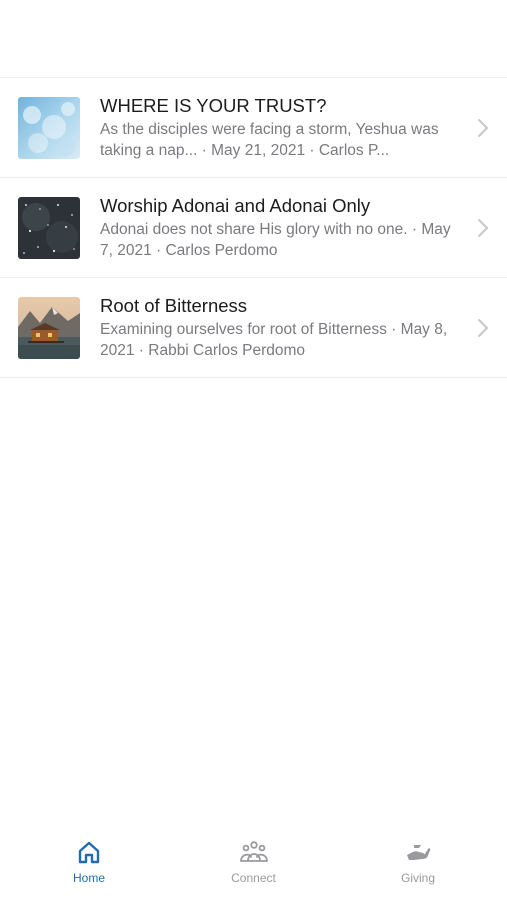 The width and height of the screenshot is (507, 900). I want to click on light-blue-sky-image, so click(49, 127).